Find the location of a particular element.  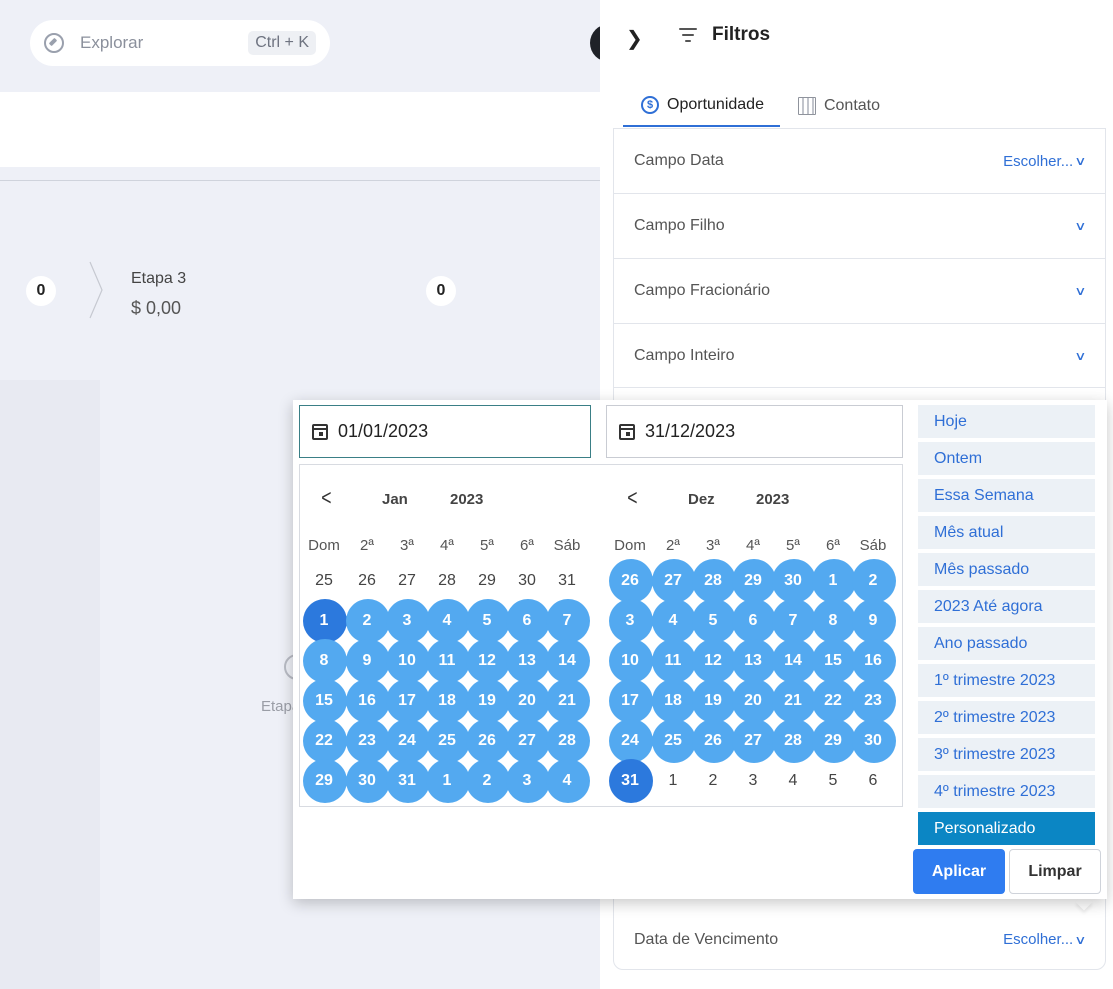

stage-value: $ 0,00 is located at coordinates (156, 308).